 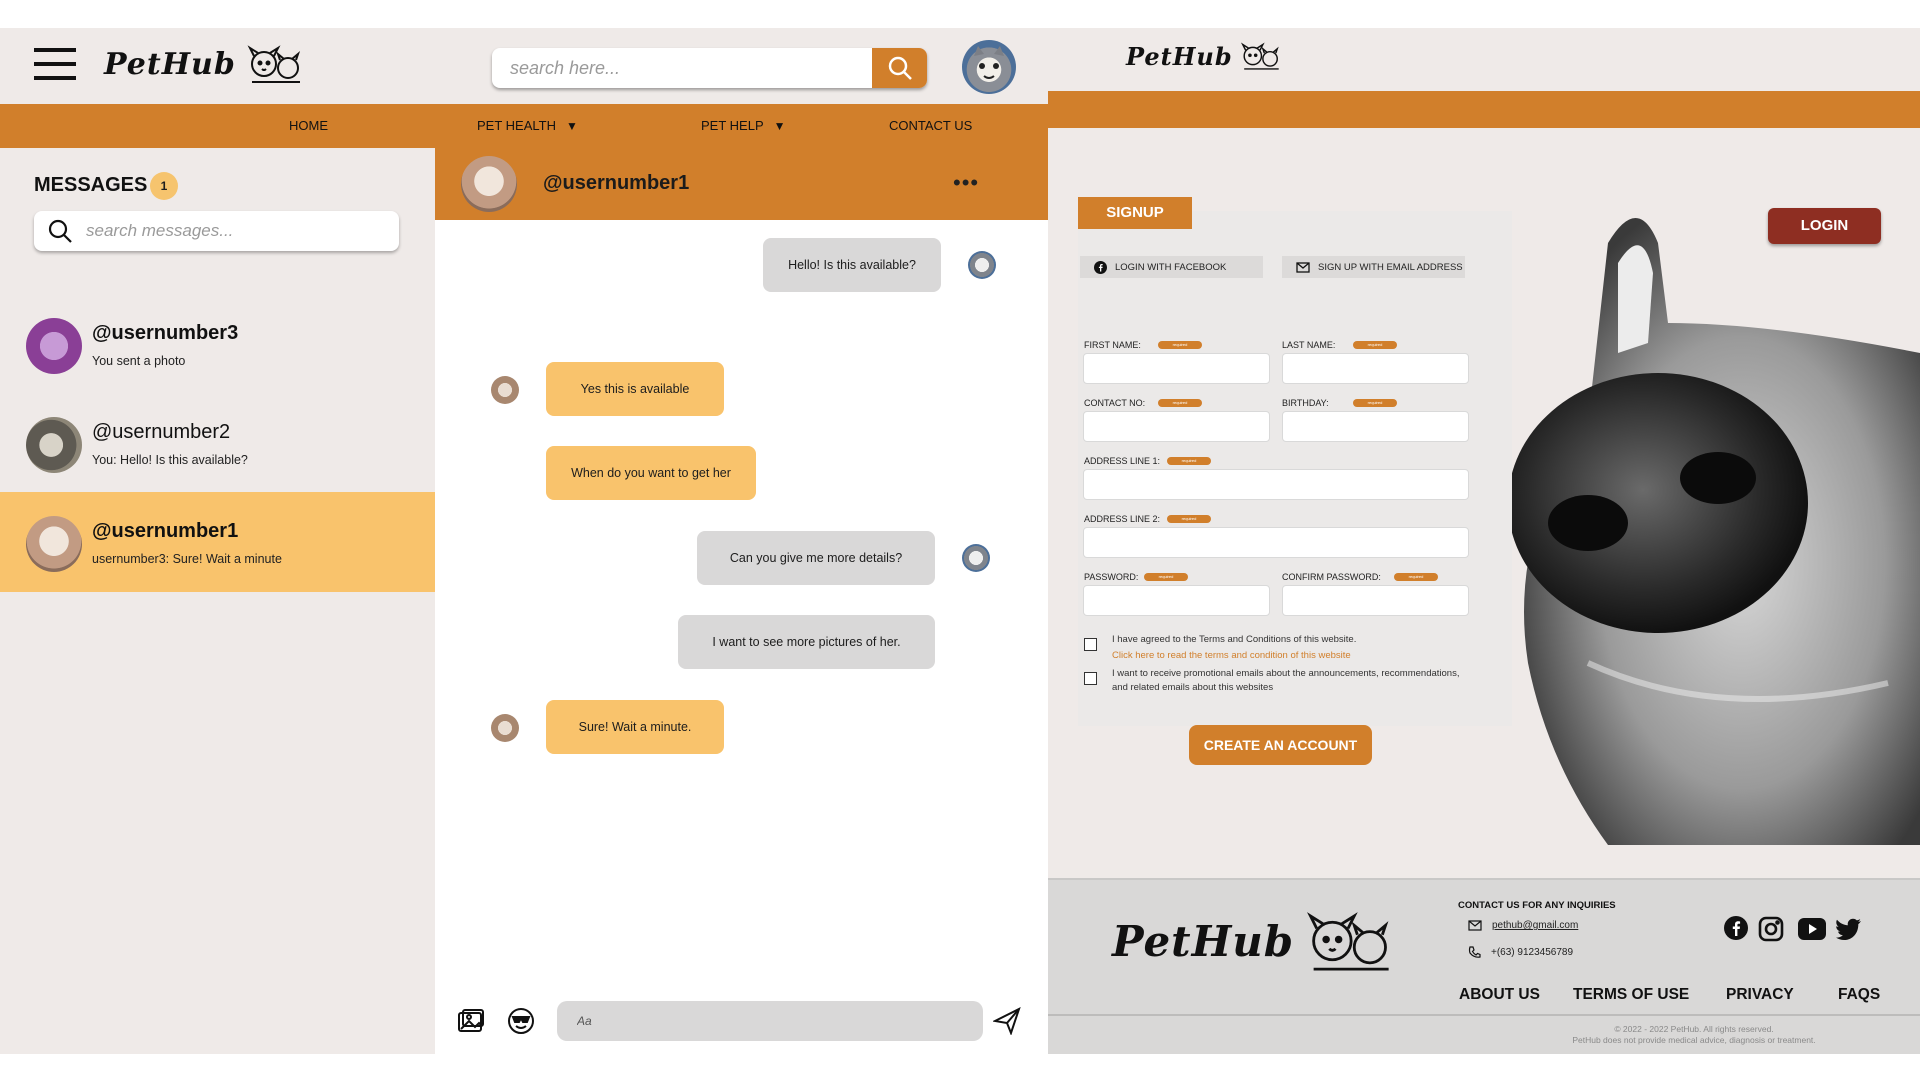 I want to click on confirm-password-field, so click(x=1375, y=600).